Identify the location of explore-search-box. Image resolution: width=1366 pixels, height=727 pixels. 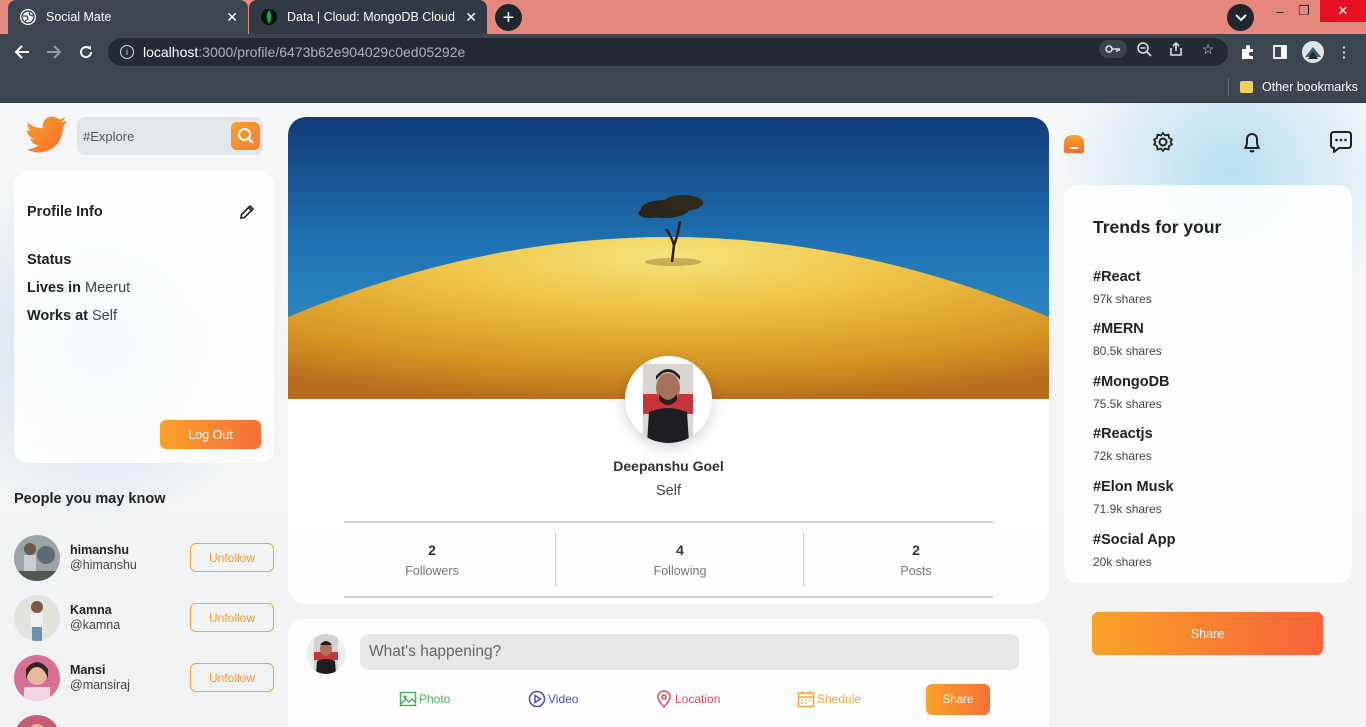
(170, 136).